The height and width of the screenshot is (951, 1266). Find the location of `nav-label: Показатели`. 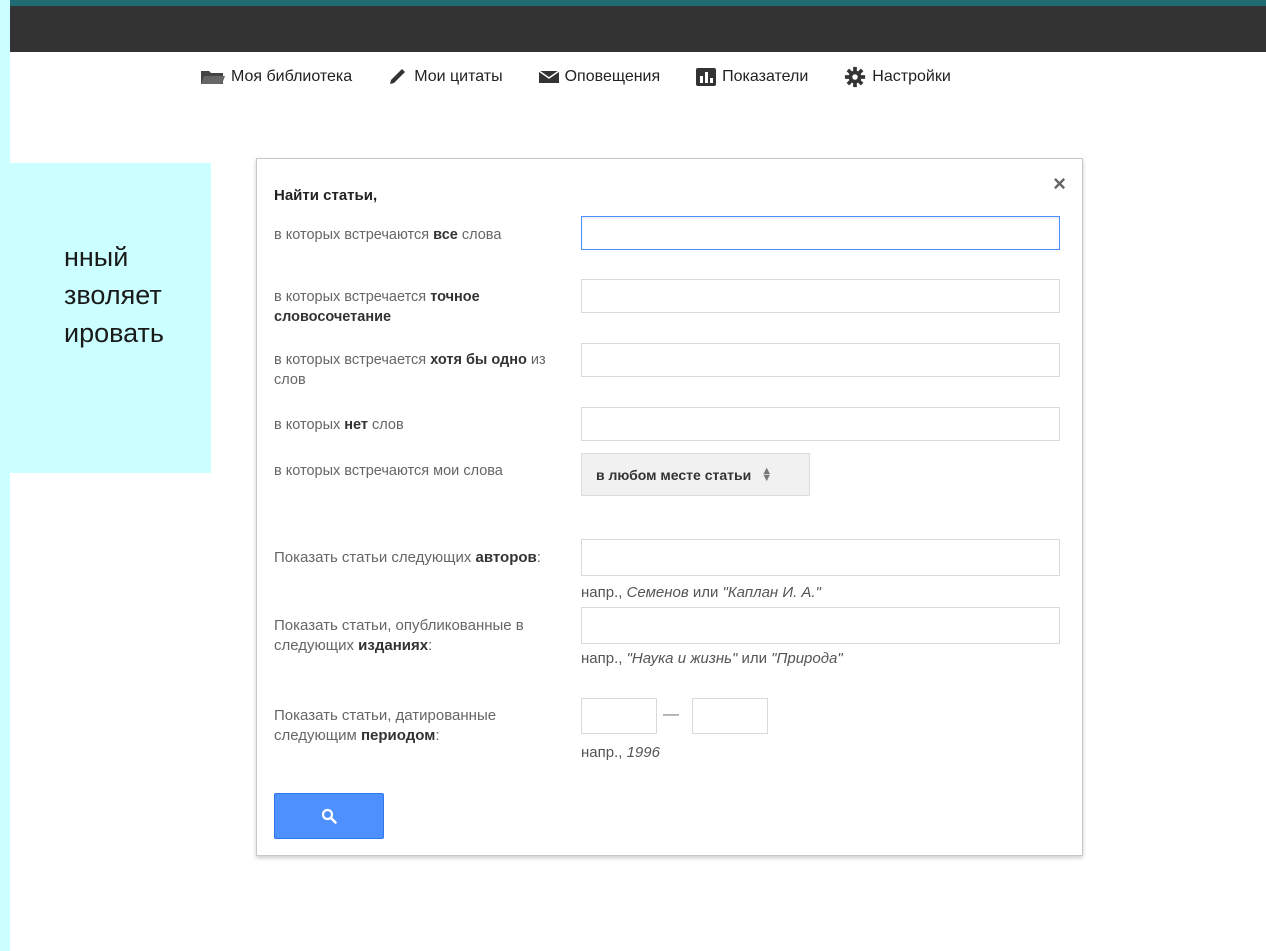

nav-label: Показатели is located at coordinates (765, 76).